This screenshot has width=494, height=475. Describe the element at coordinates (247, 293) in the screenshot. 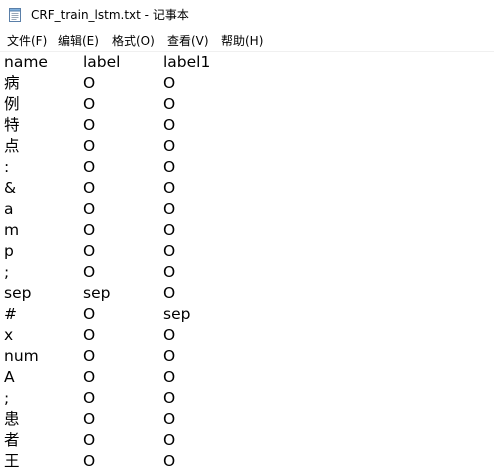

I see `text-line: sep sep O` at that location.